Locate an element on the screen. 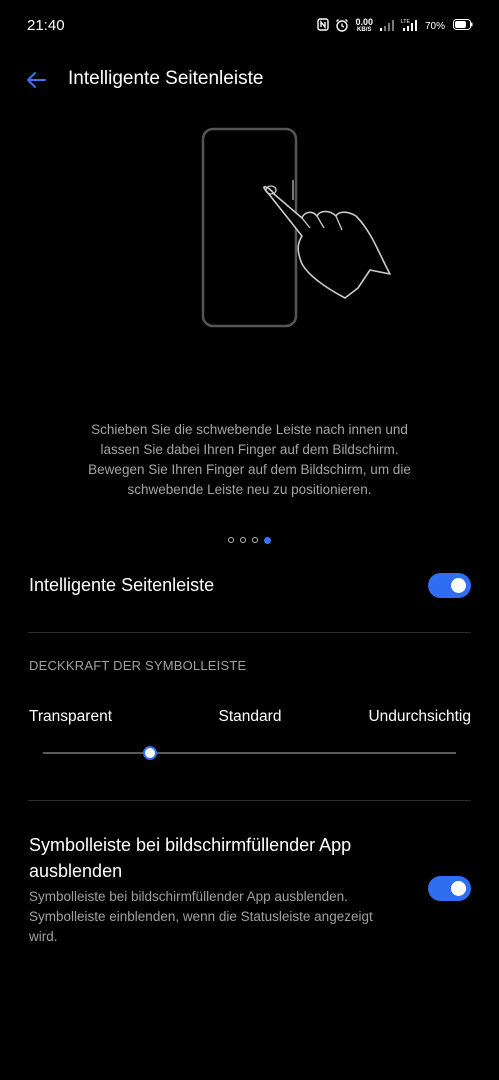 The width and height of the screenshot is (499, 1080). net-speed: 0.00 KB/S is located at coordinates (364, 26).